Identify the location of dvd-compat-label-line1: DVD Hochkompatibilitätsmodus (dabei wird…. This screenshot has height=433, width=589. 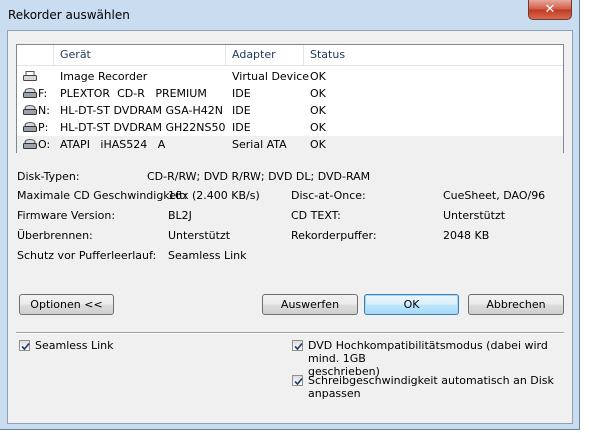
(428, 352).